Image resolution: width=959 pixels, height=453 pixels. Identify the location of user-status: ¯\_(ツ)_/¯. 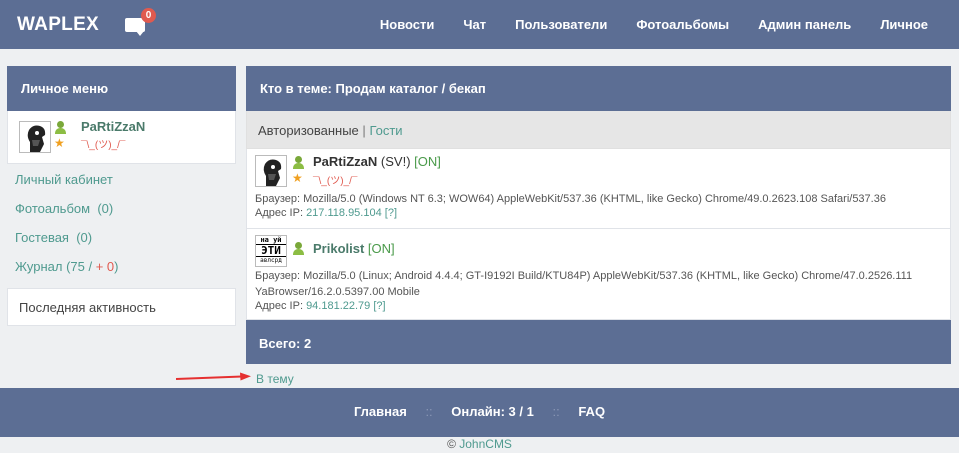
(335, 181).